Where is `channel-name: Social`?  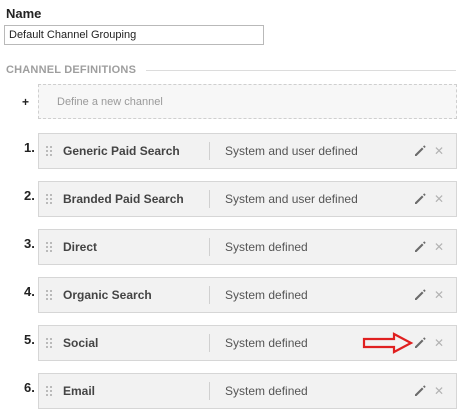
channel-name: Social is located at coordinates (81, 343).